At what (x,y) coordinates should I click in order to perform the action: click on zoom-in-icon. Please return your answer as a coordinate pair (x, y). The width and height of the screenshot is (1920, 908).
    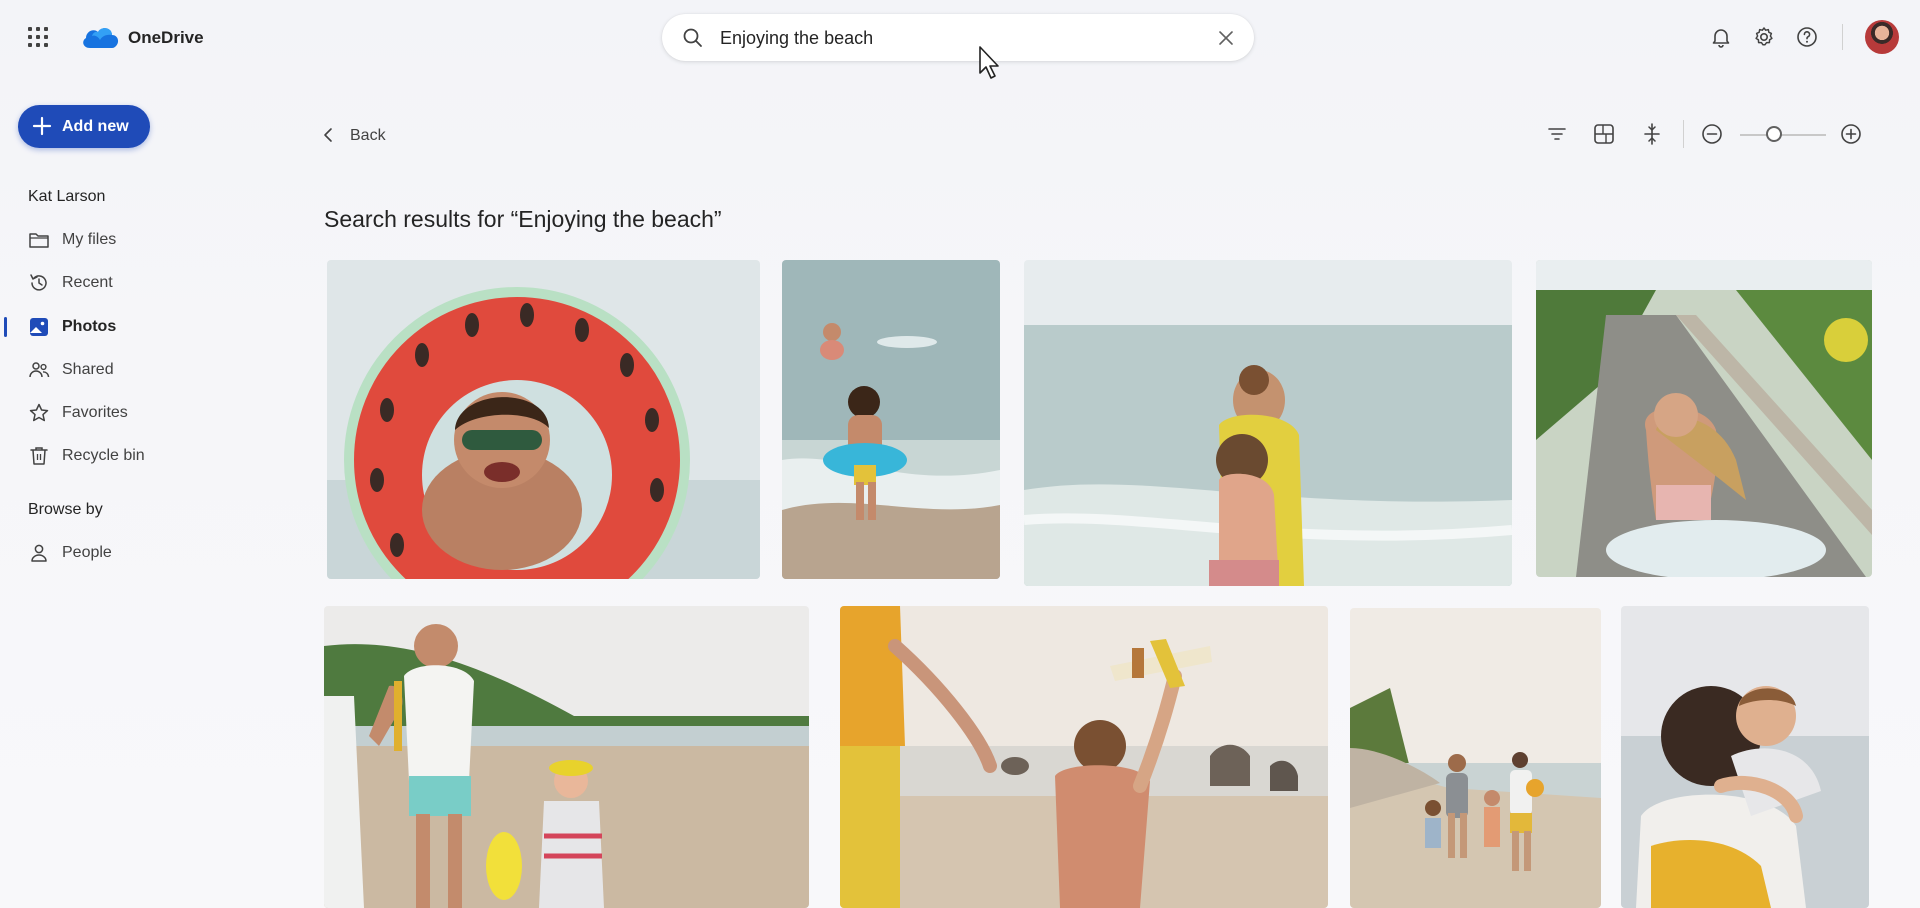
    Looking at the image, I should click on (1851, 134).